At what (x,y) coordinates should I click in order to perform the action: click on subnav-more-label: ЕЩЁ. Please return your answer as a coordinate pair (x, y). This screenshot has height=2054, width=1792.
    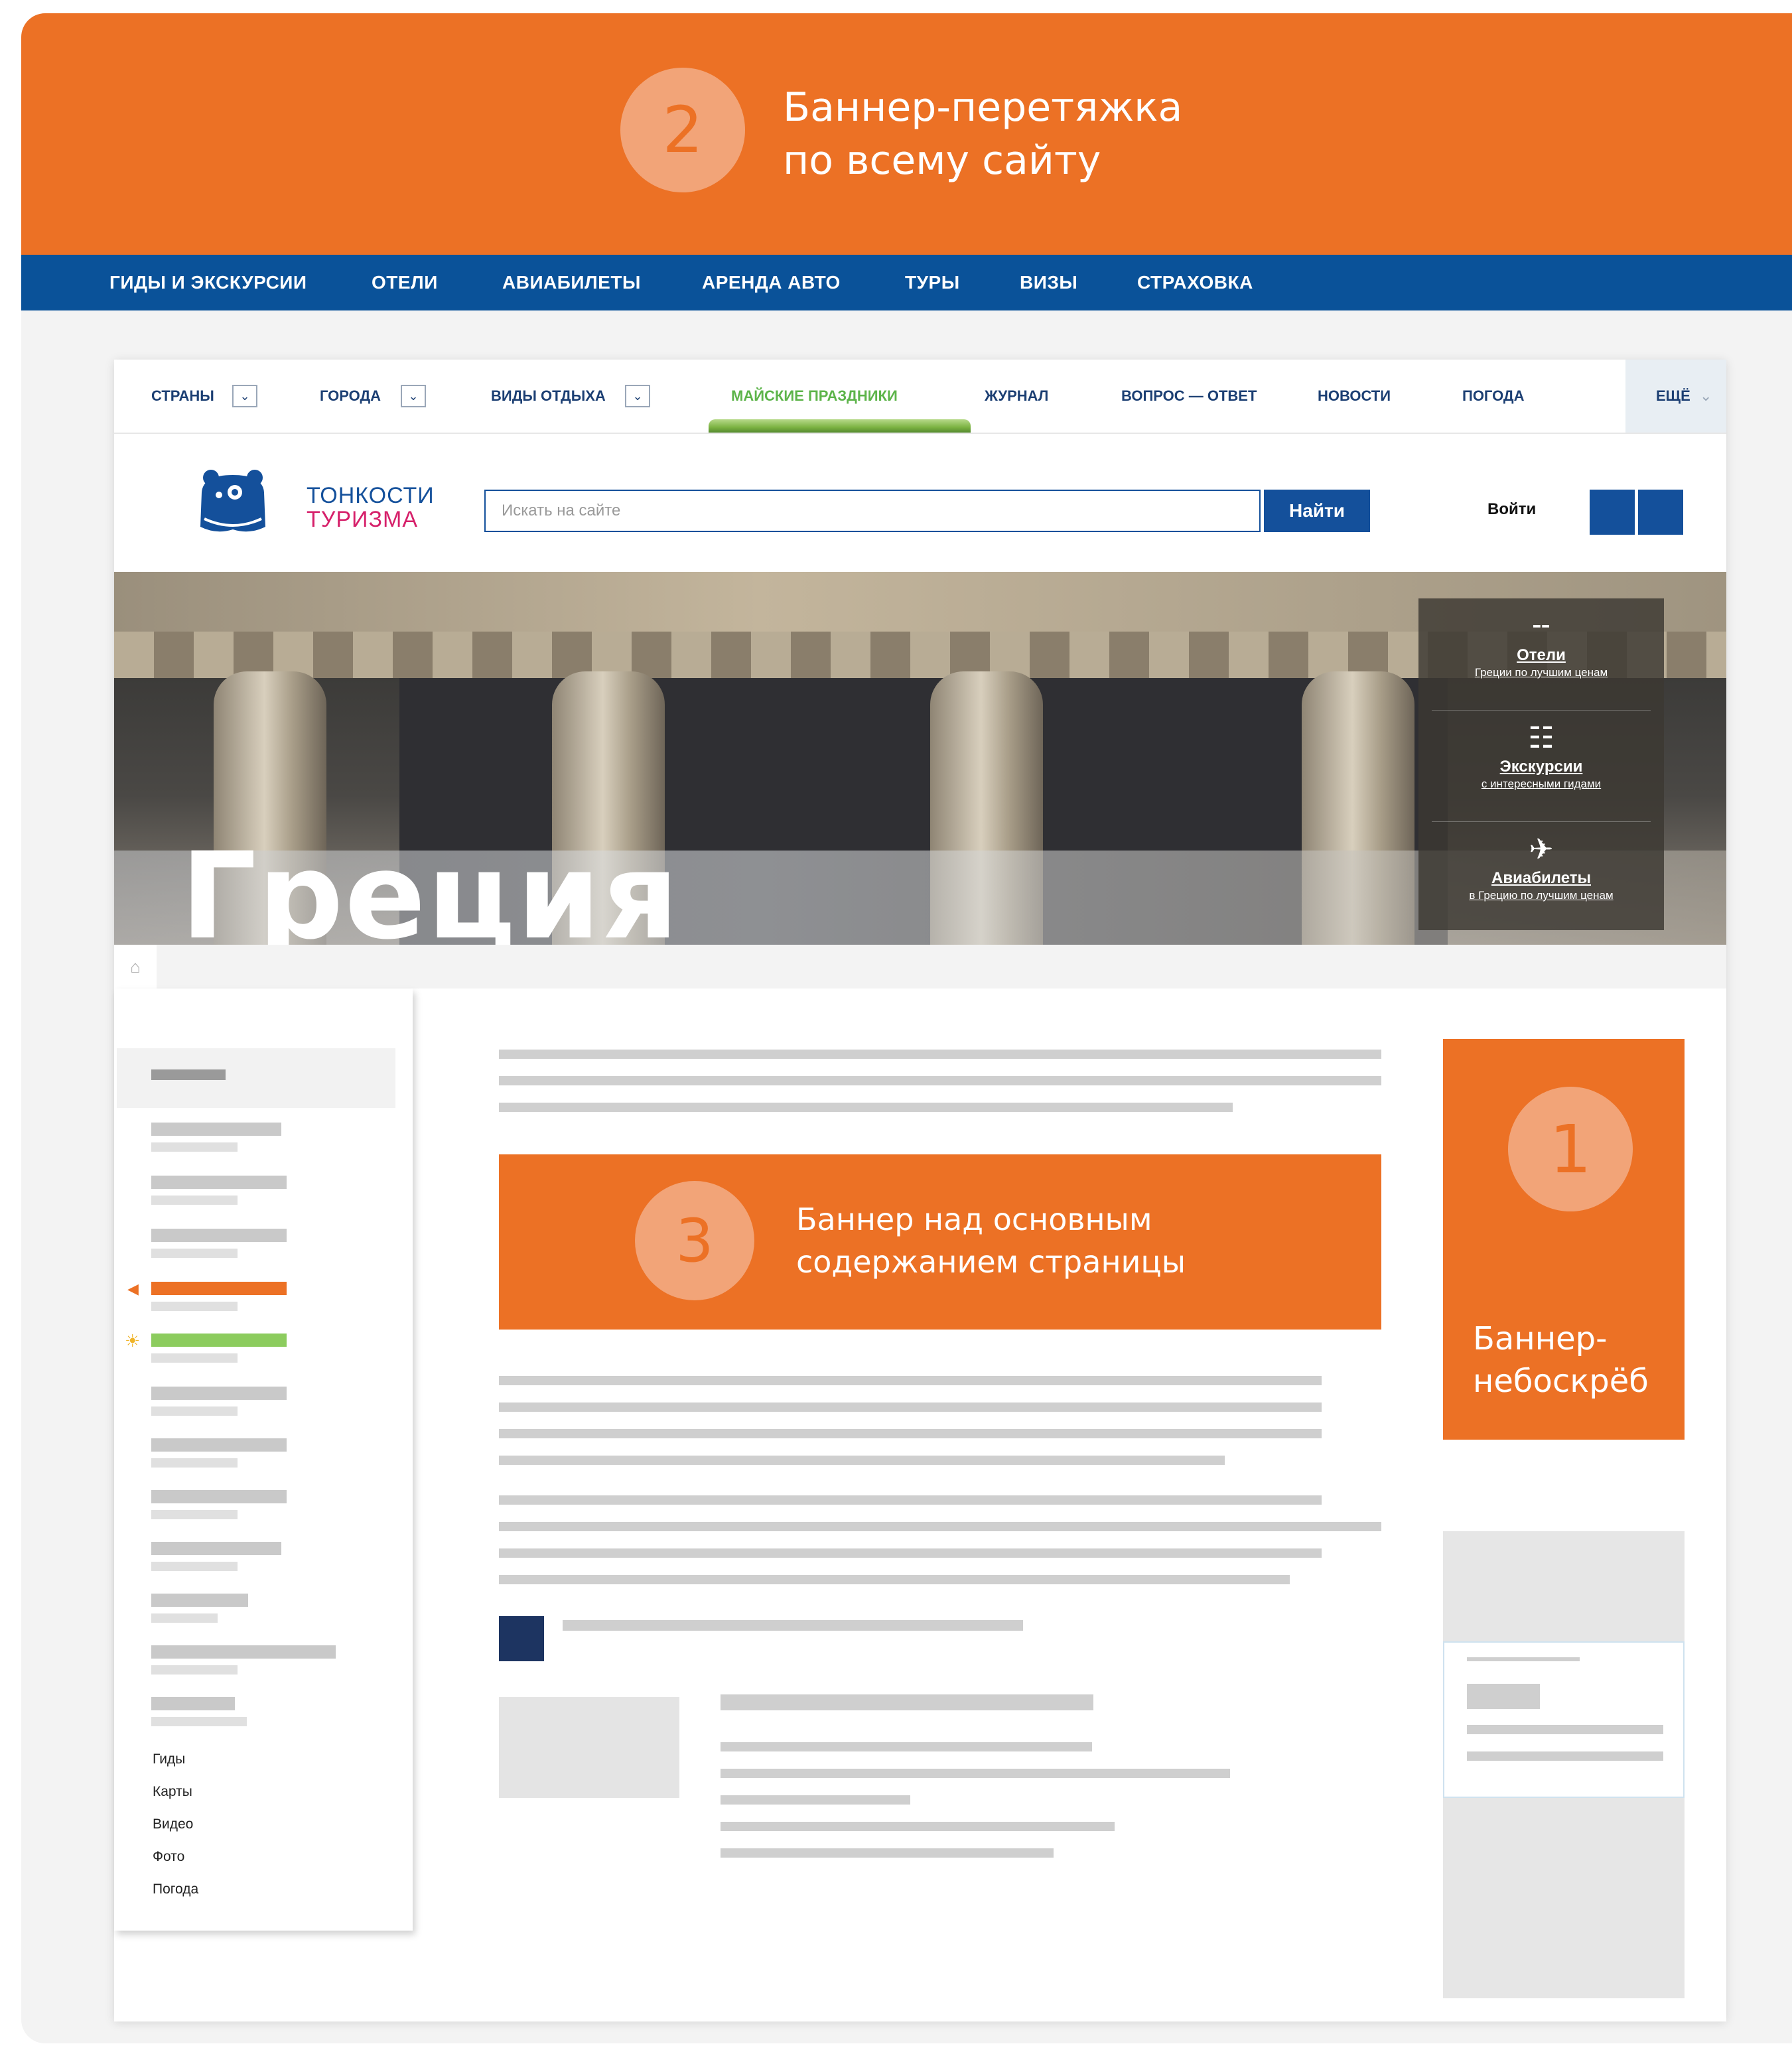
    Looking at the image, I should click on (1673, 396).